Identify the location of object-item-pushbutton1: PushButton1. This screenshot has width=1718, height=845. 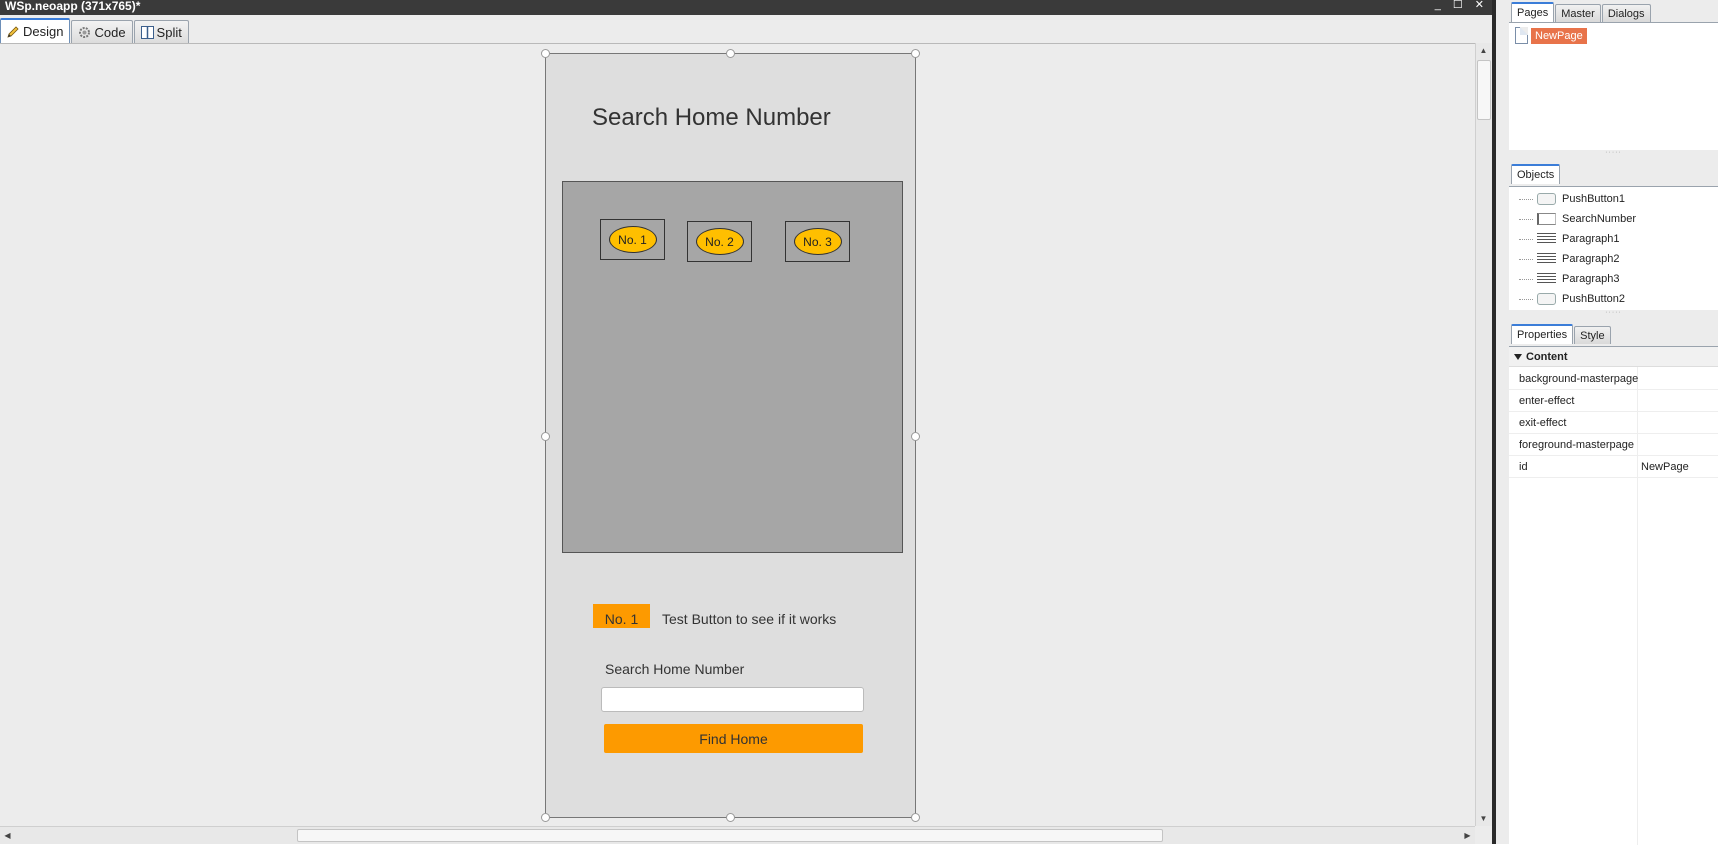
(1572, 199).